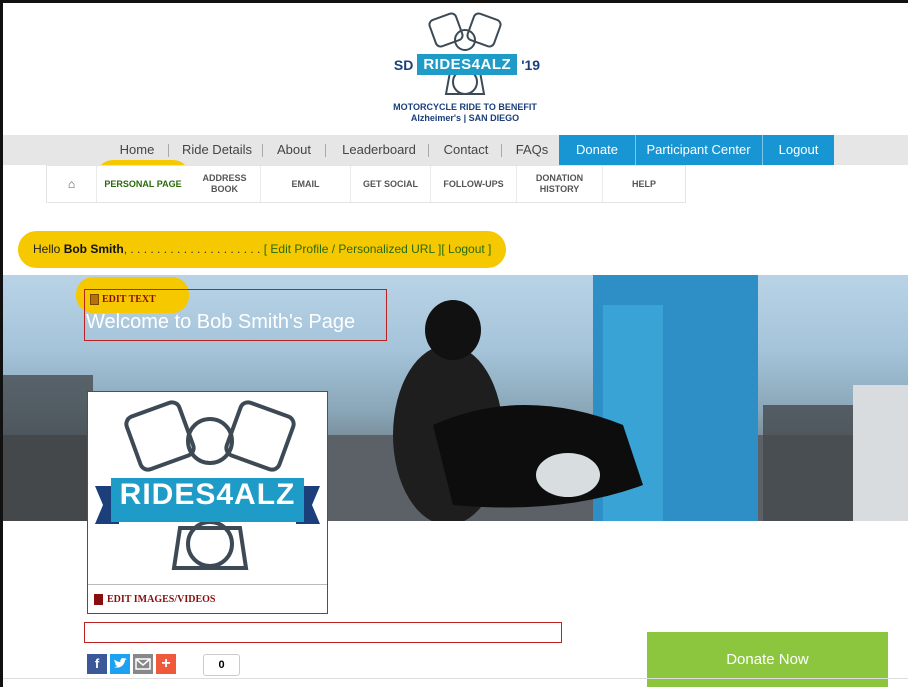 This screenshot has height=687, width=908. Describe the element at coordinates (391, 184) in the screenshot. I see `subtab-get-social: GET SOCIAL` at that location.